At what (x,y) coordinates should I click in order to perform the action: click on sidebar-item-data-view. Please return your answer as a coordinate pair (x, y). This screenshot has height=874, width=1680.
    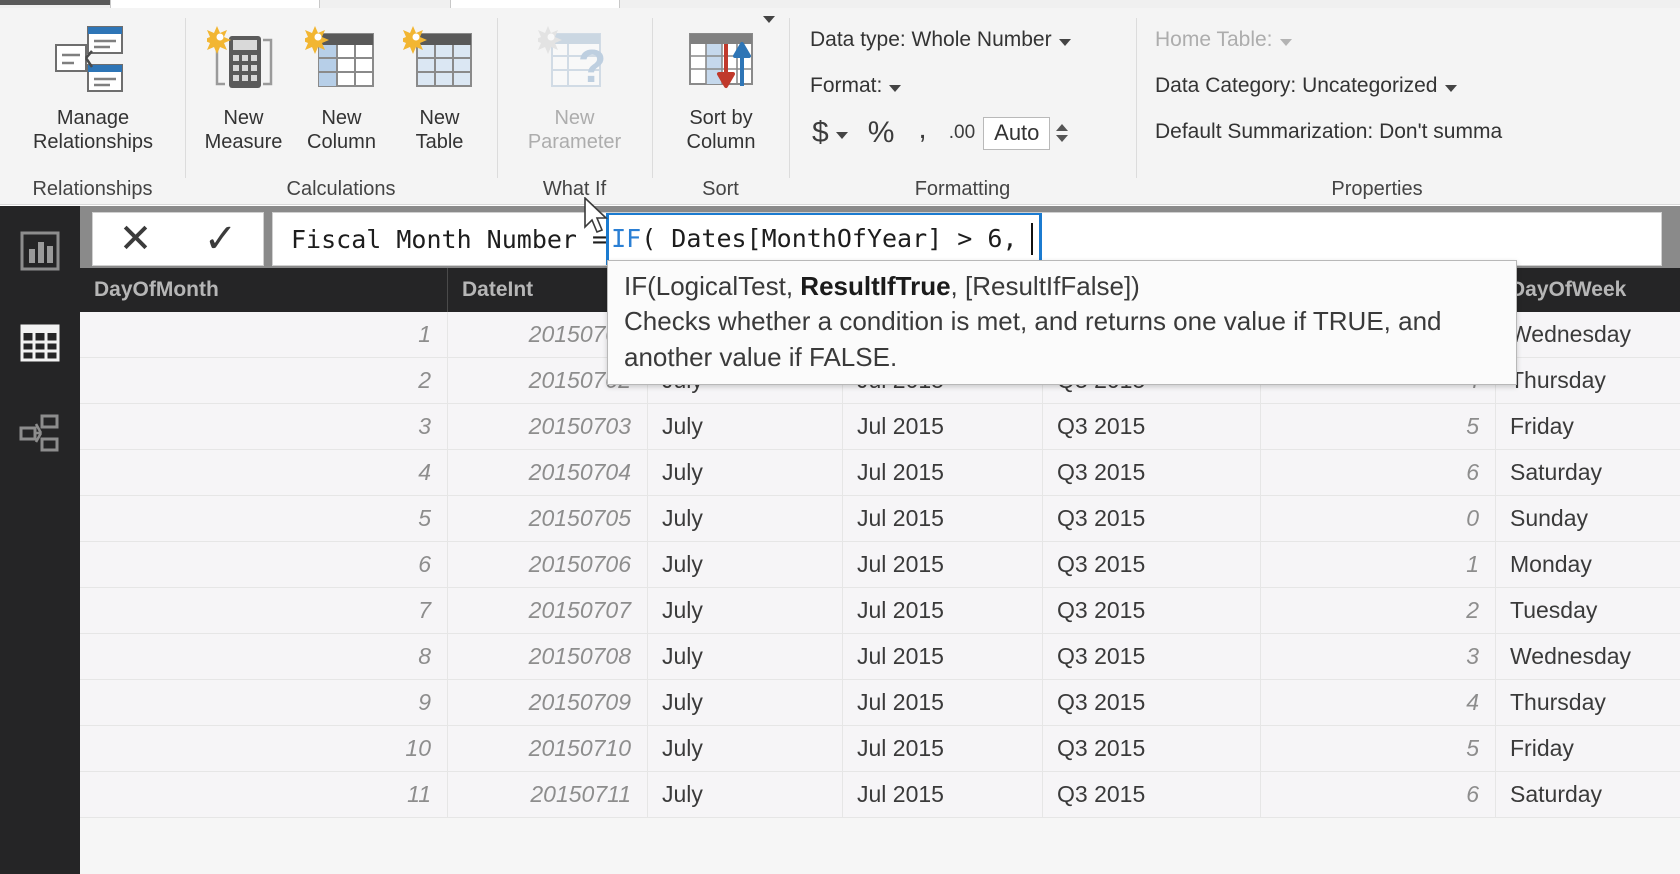
    Looking at the image, I should click on (40, 343).